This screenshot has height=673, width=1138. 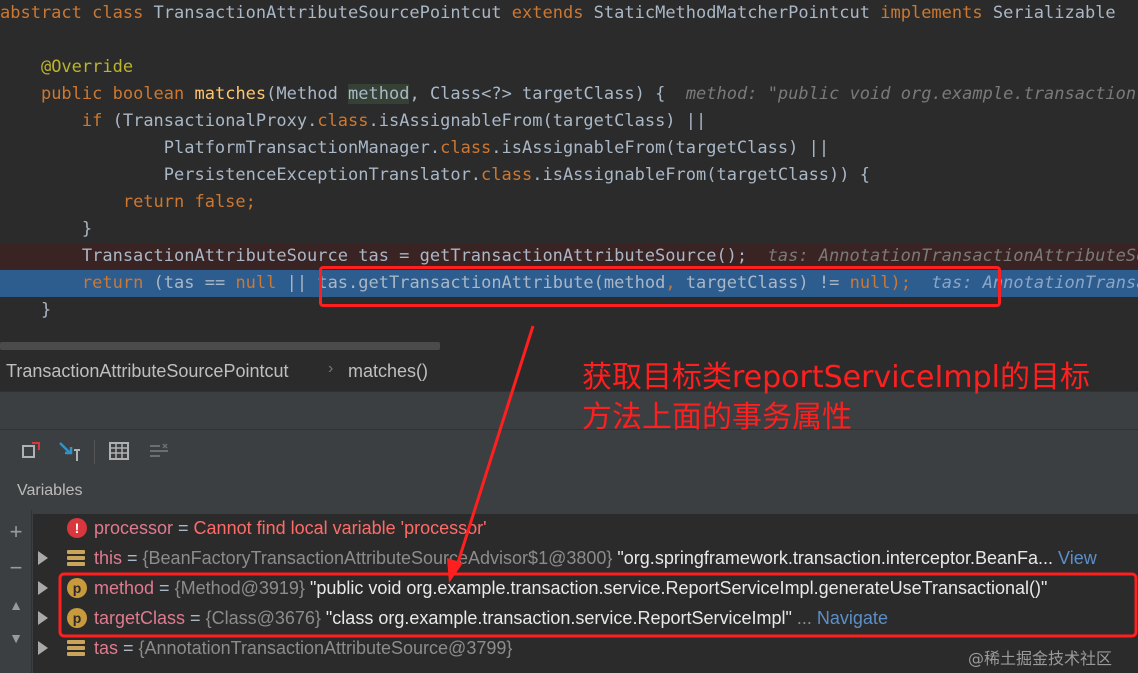 What do you see at coordinates (852, 618) in the screenshot?
I see `variable-link: Navigate` at bounding box center [852, 618].